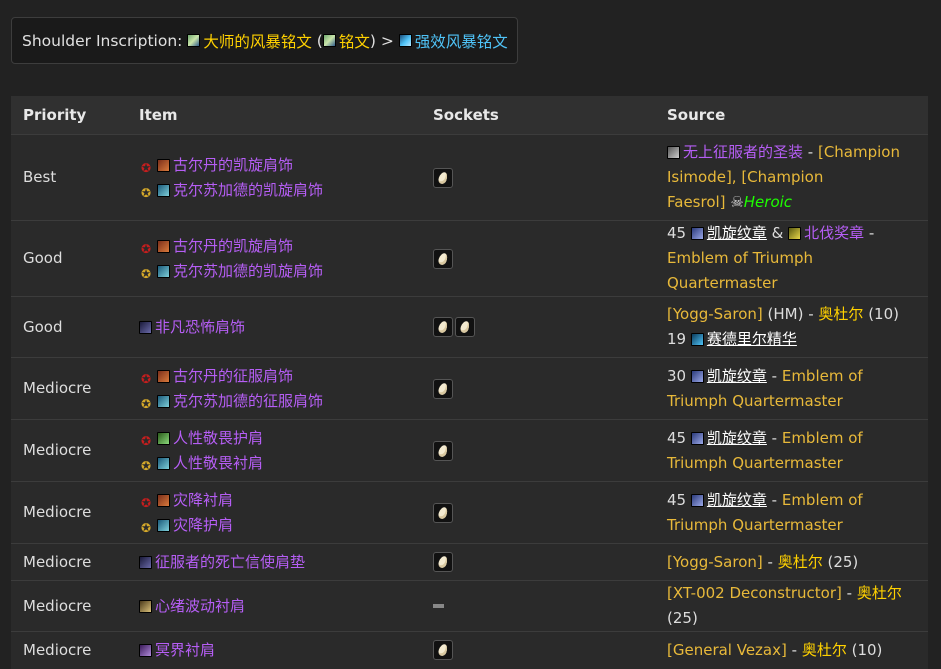 The image size is (941, 669). I want to click on item-link: 人性敬畏衬肩, so click(218, 463).